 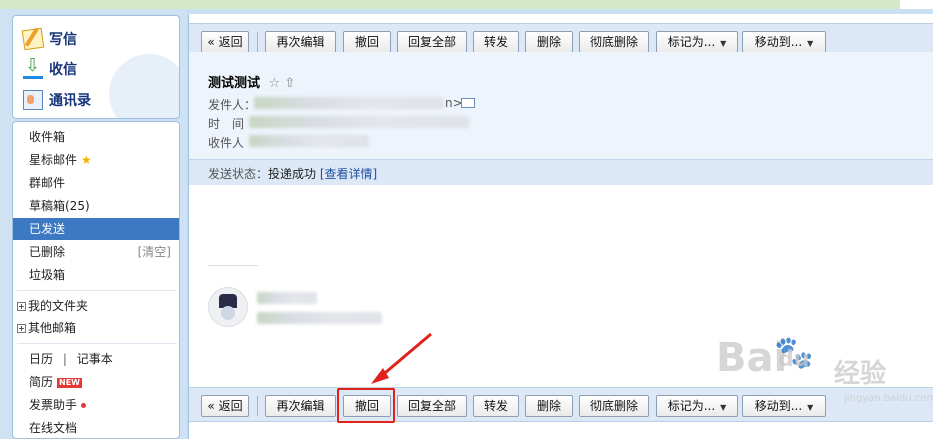 What do you see at coordinates (53, 428) in the screenshot?
I see `online-docs-label: 在线文档` at bounding box center [53, 428].